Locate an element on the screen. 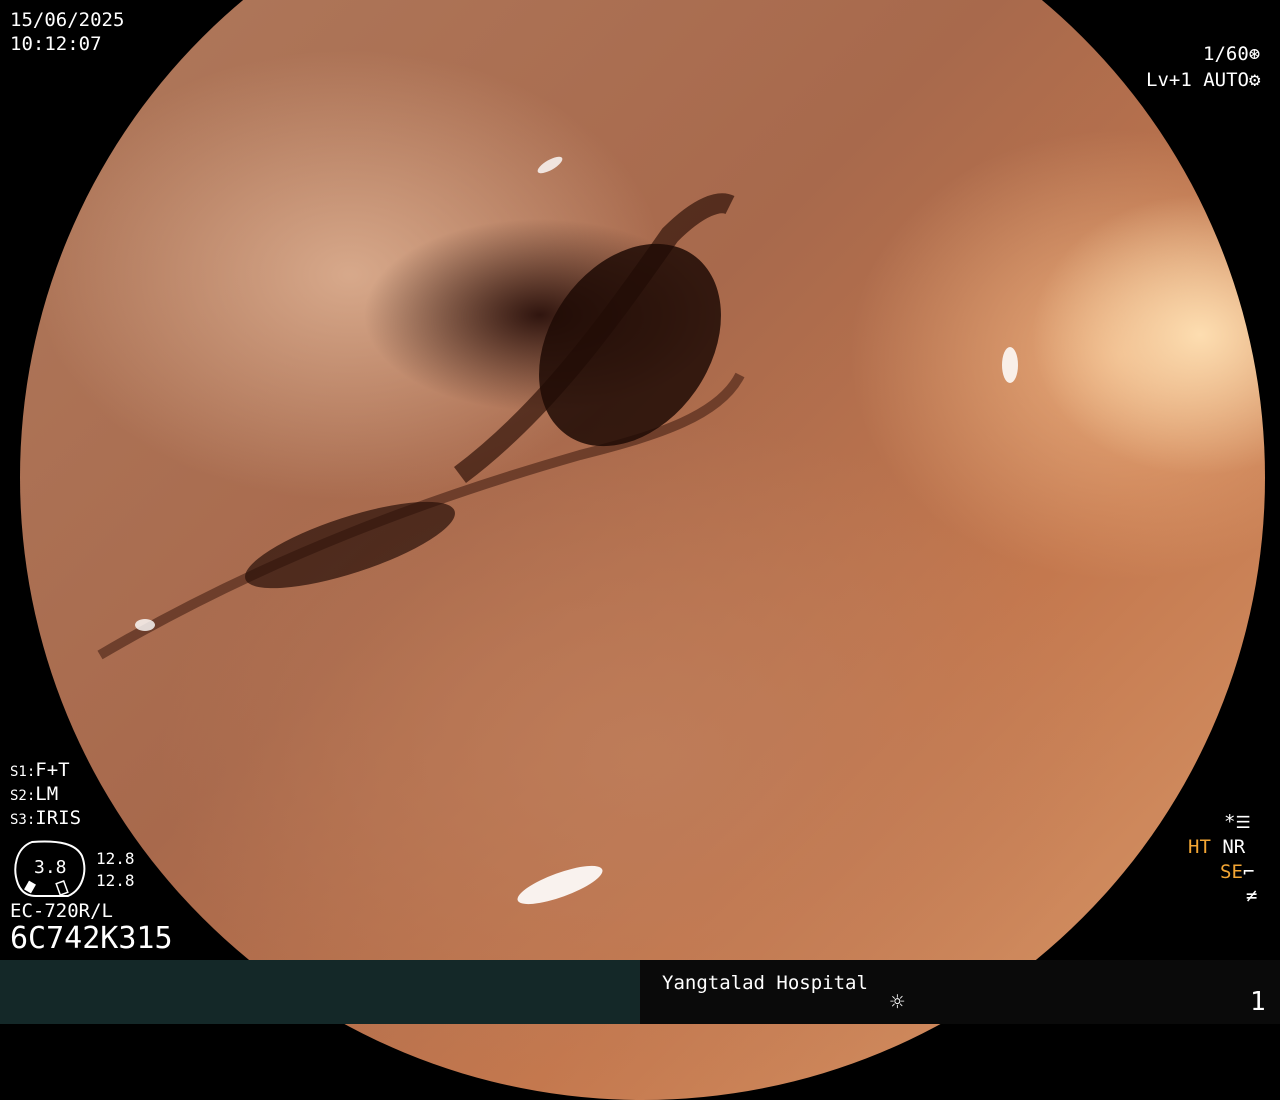 The width and height of the screenshot is (1280, 1100). flag-ht-nr: HT NR is located at coordinates (1216, 847).